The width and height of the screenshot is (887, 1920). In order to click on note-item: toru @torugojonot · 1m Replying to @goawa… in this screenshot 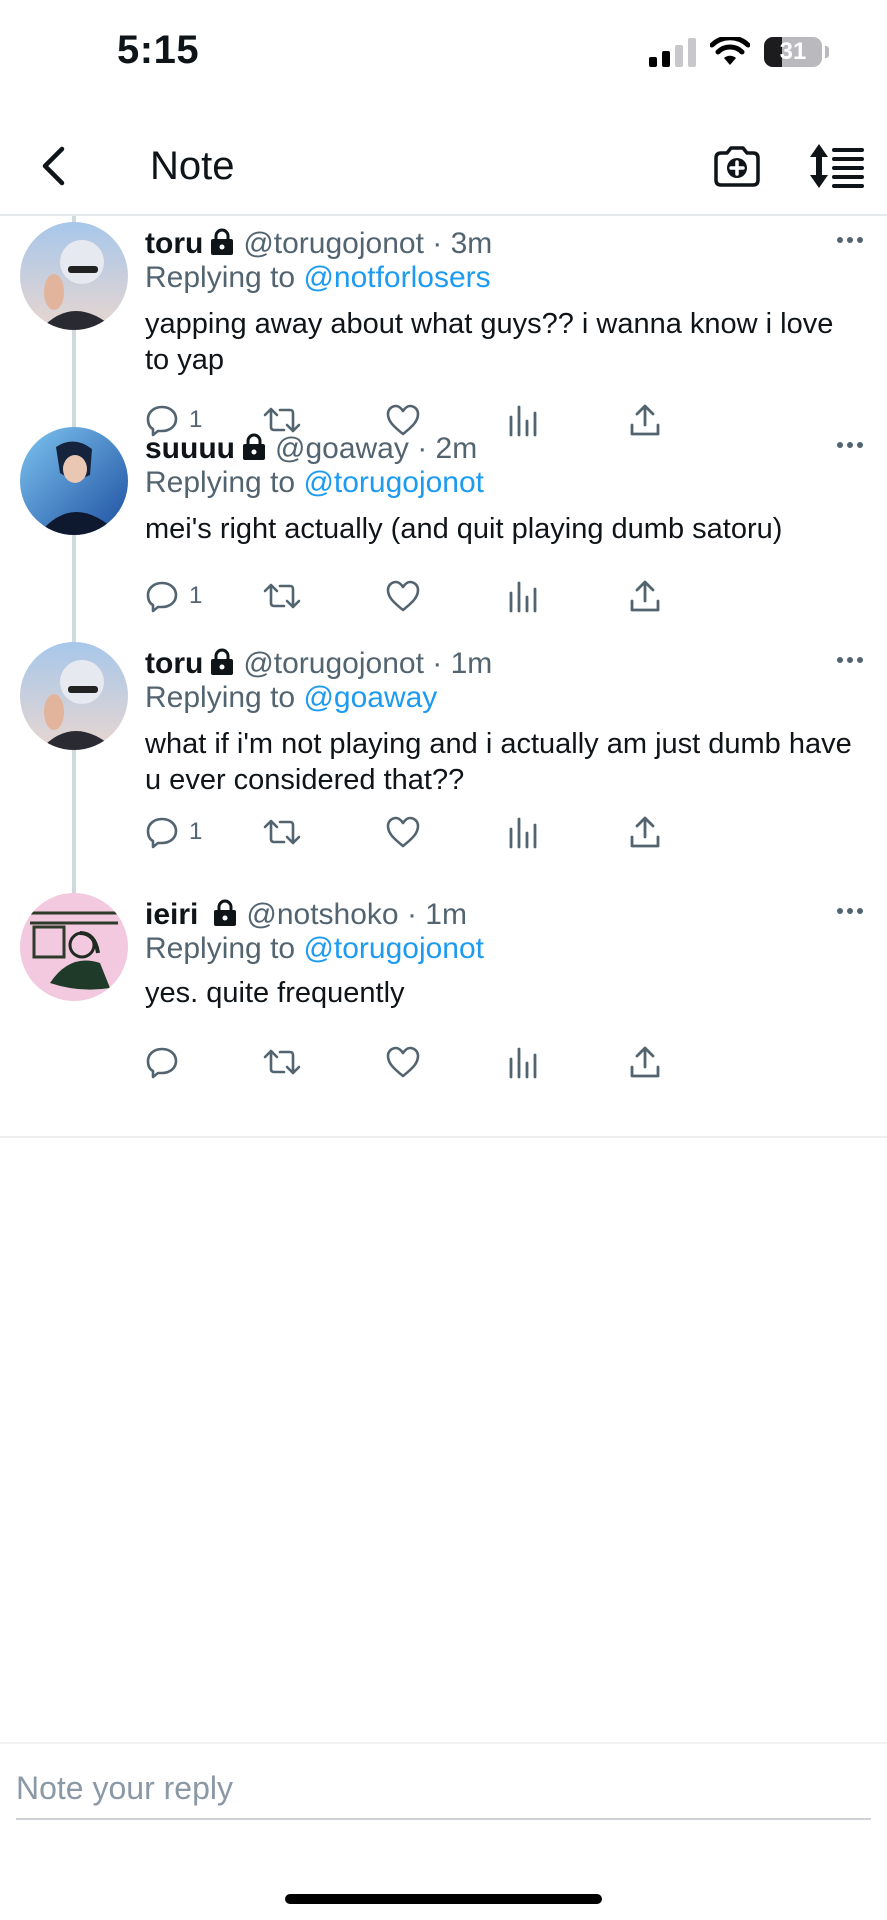, I will do `click(443, 742)`.